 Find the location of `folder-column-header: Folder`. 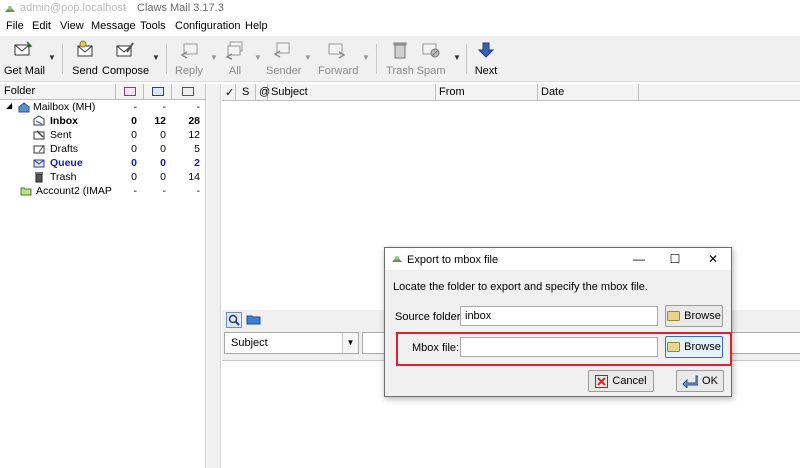

folder-column-header: Folder is located at coordinates (58, 92).